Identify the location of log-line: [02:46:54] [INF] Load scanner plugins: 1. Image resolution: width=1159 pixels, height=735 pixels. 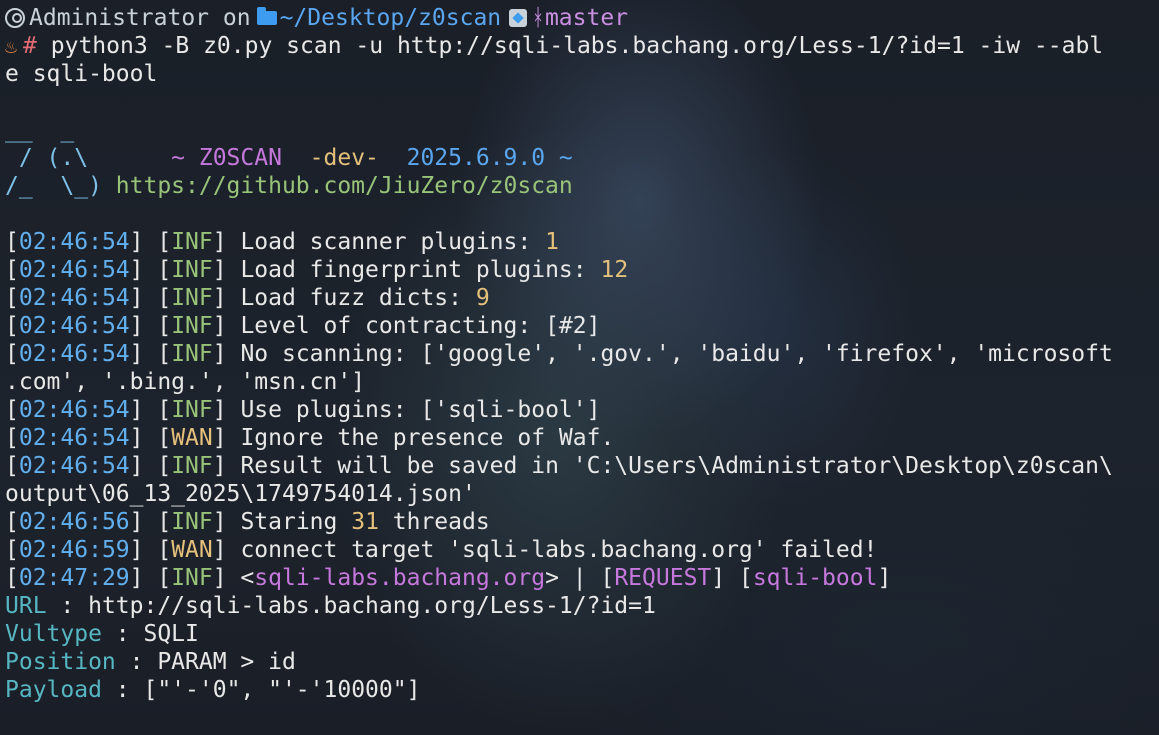
(282, 242).